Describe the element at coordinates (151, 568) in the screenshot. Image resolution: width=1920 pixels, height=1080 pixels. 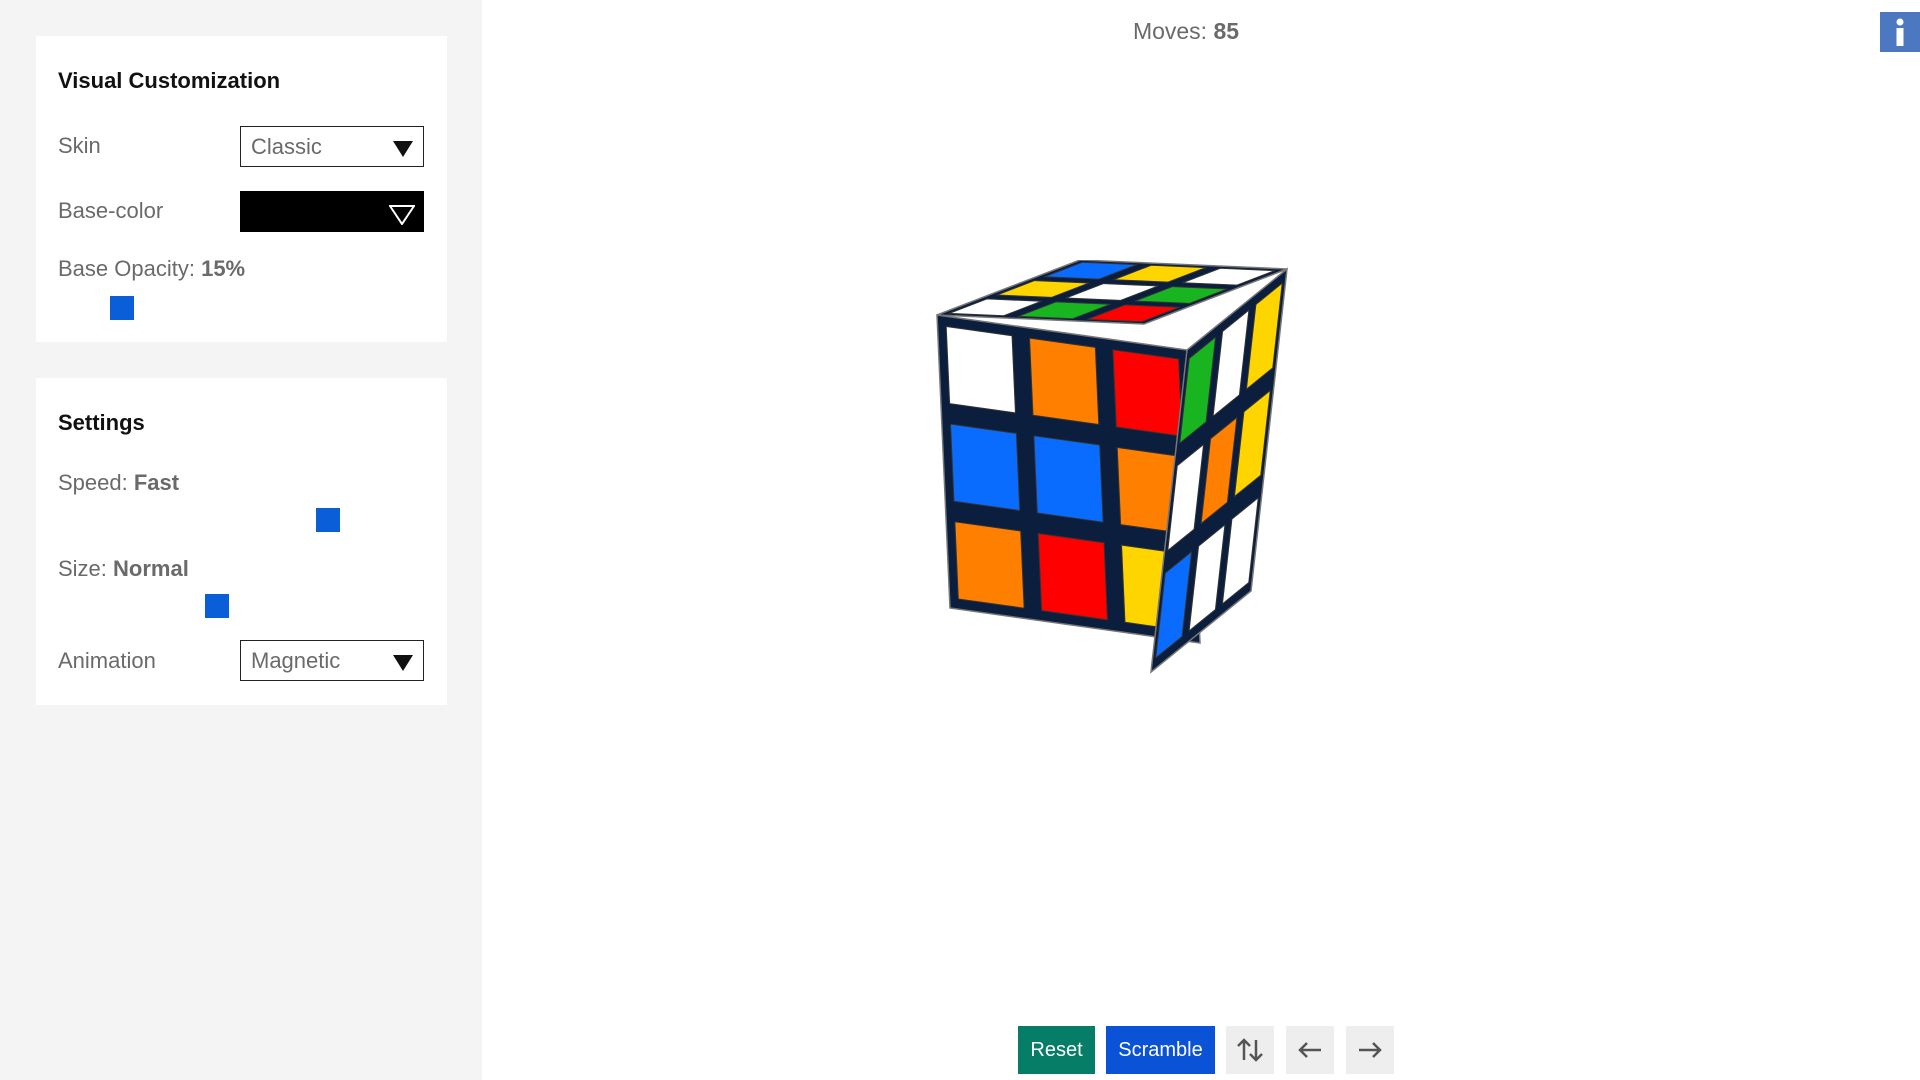
I see `size-value: Normal` at that location.